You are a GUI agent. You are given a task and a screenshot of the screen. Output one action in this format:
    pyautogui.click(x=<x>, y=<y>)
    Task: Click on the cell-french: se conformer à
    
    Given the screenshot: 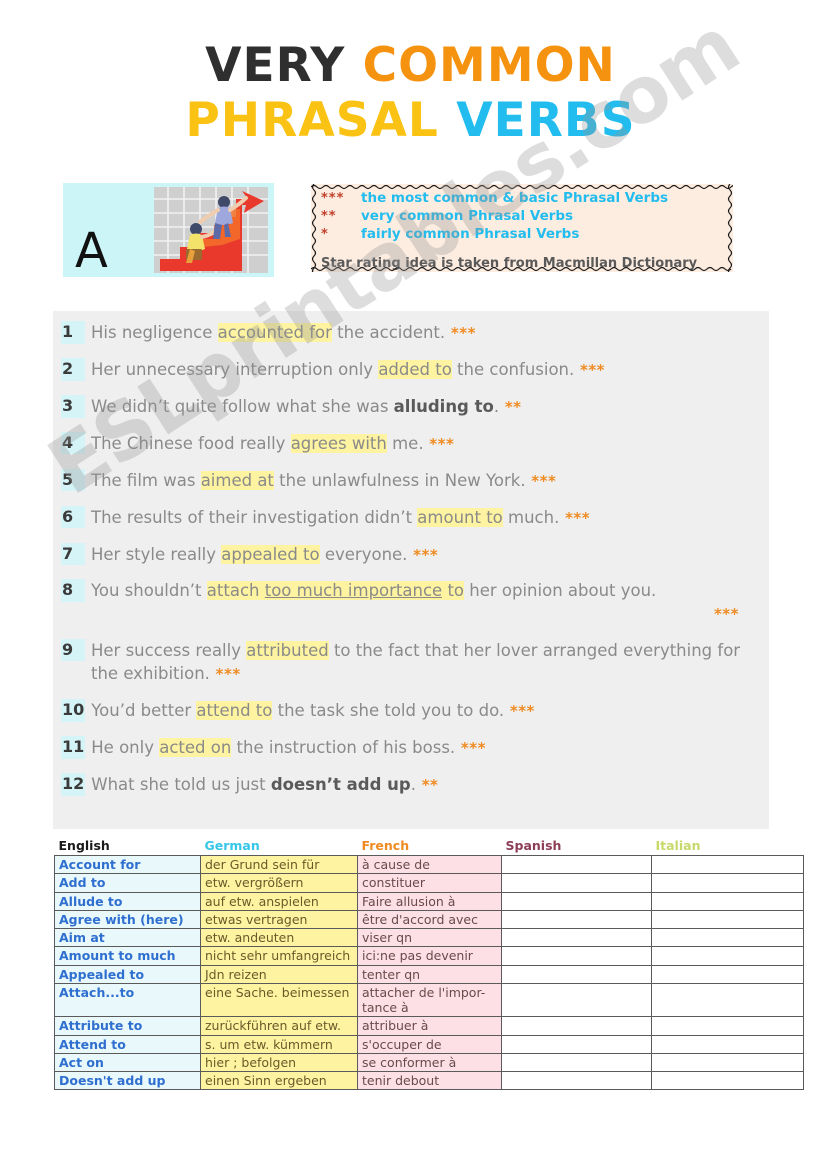 What is the action you would take?
    pyautogui.click(x=429, y=1062)
    